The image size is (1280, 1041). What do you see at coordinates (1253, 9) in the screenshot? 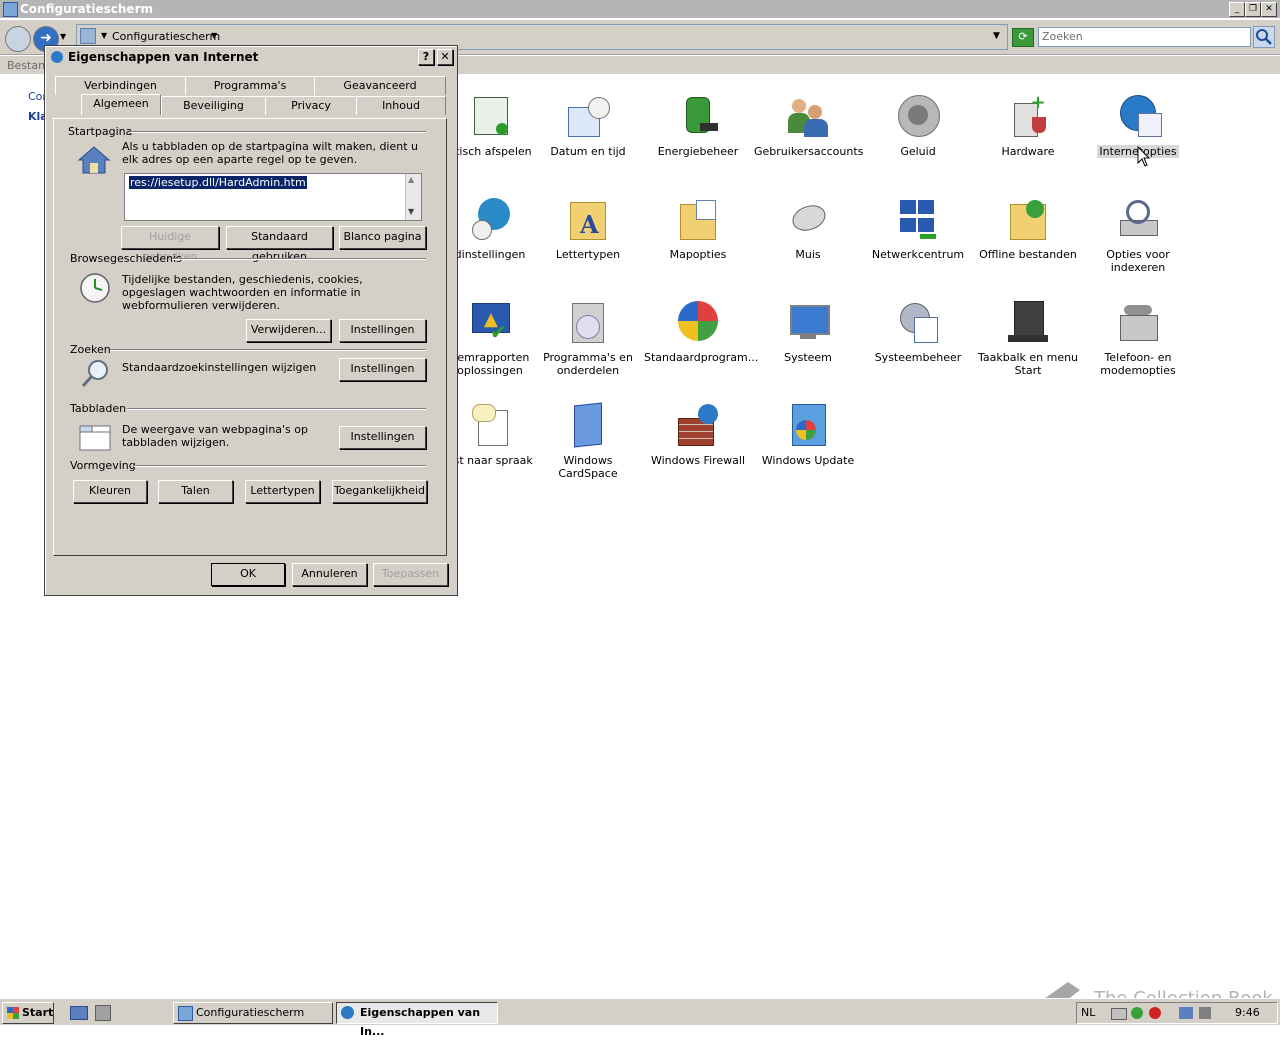
I see `maximize-button: ❐` at bounding box center [1253, 9].